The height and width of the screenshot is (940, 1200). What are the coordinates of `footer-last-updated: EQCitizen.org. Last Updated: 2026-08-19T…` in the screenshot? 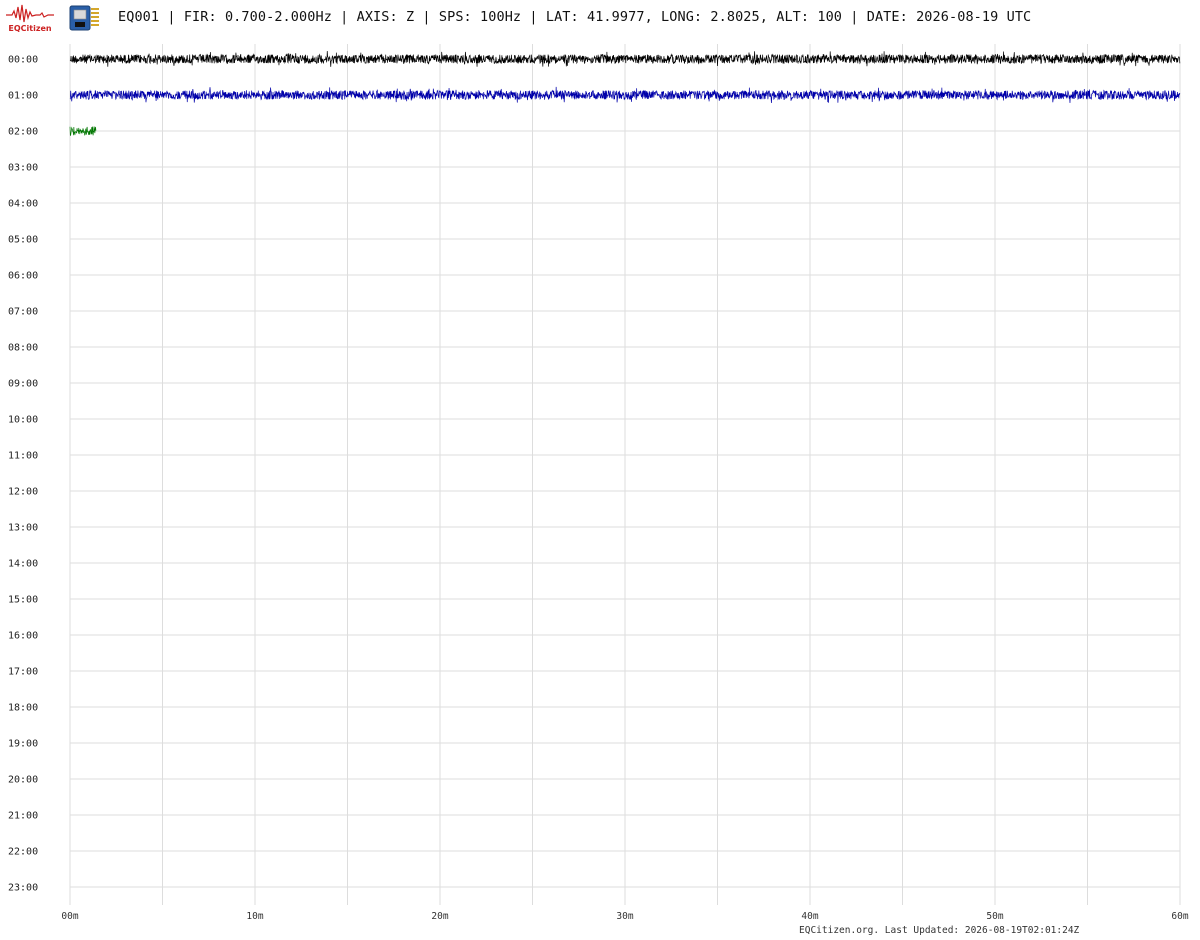 It's located at (939, 930).